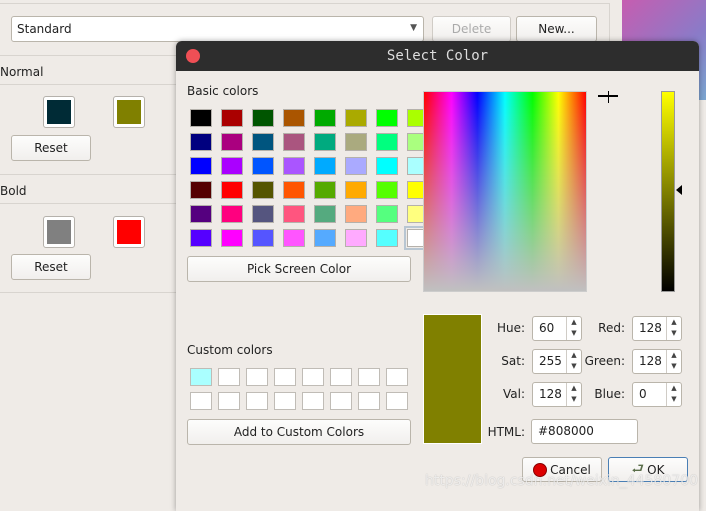 The image size is (706, 511). What do you see at coordinates (584, 431) in the screenshot?
I see `html-input: #808000` at bounding box center [584, 431].